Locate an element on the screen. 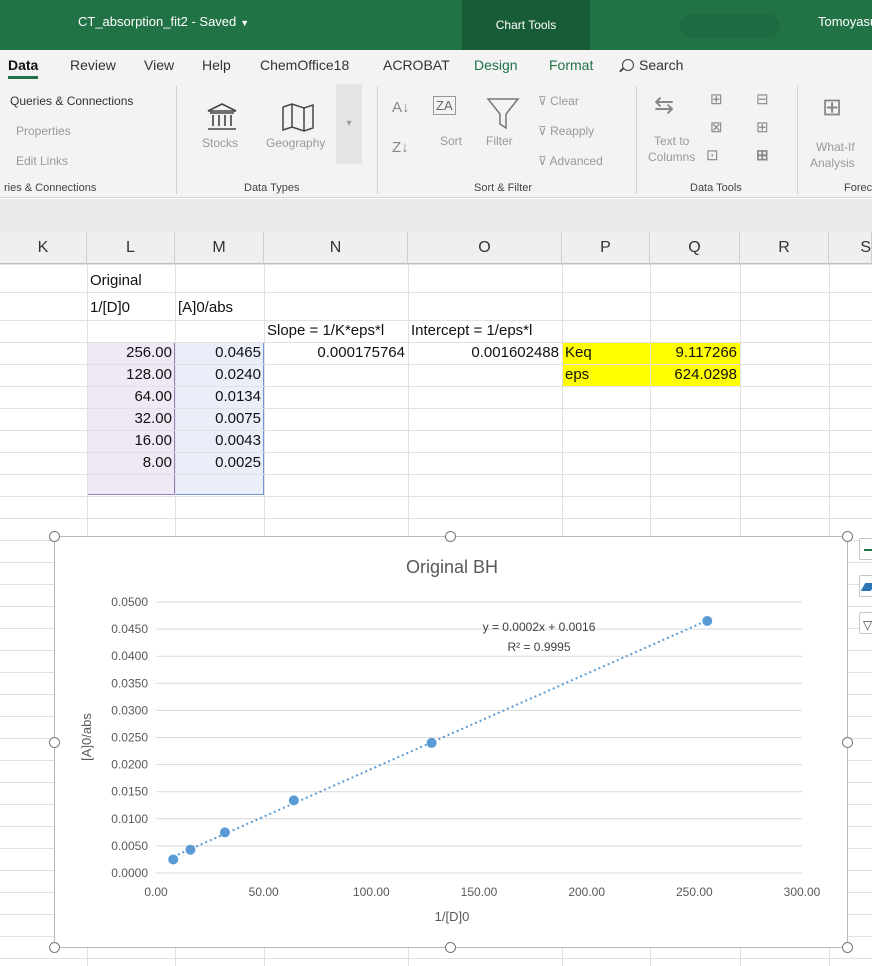  document-title: CT_absorption_fit2 - Saved ▼ is located at coordinates (163, 21).